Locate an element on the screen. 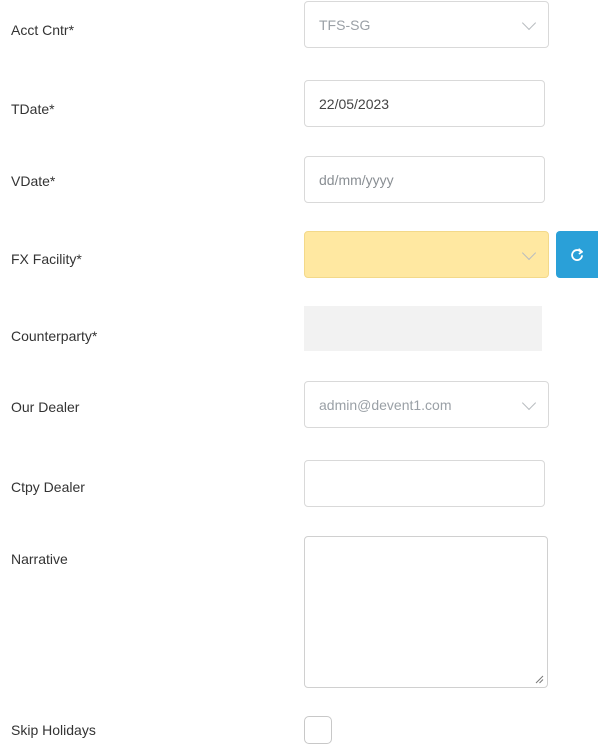 This screenshot has width=598, height=744. counterparty-label: Counterparty* is located at coordinates (54, 336).